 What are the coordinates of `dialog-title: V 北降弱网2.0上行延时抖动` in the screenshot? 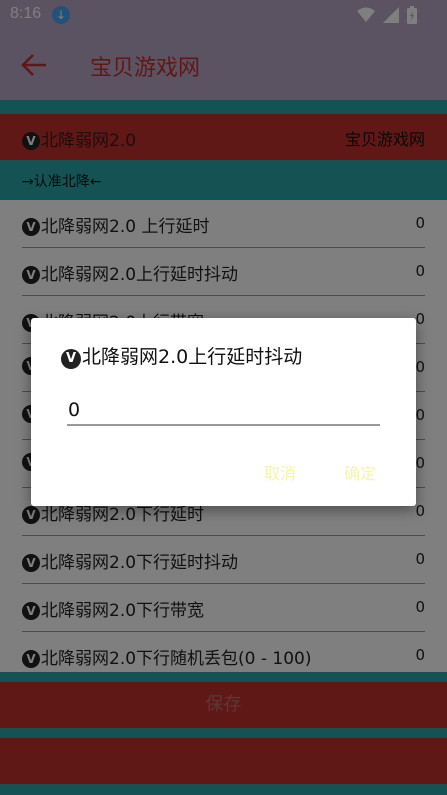 It's located at (181, 355).